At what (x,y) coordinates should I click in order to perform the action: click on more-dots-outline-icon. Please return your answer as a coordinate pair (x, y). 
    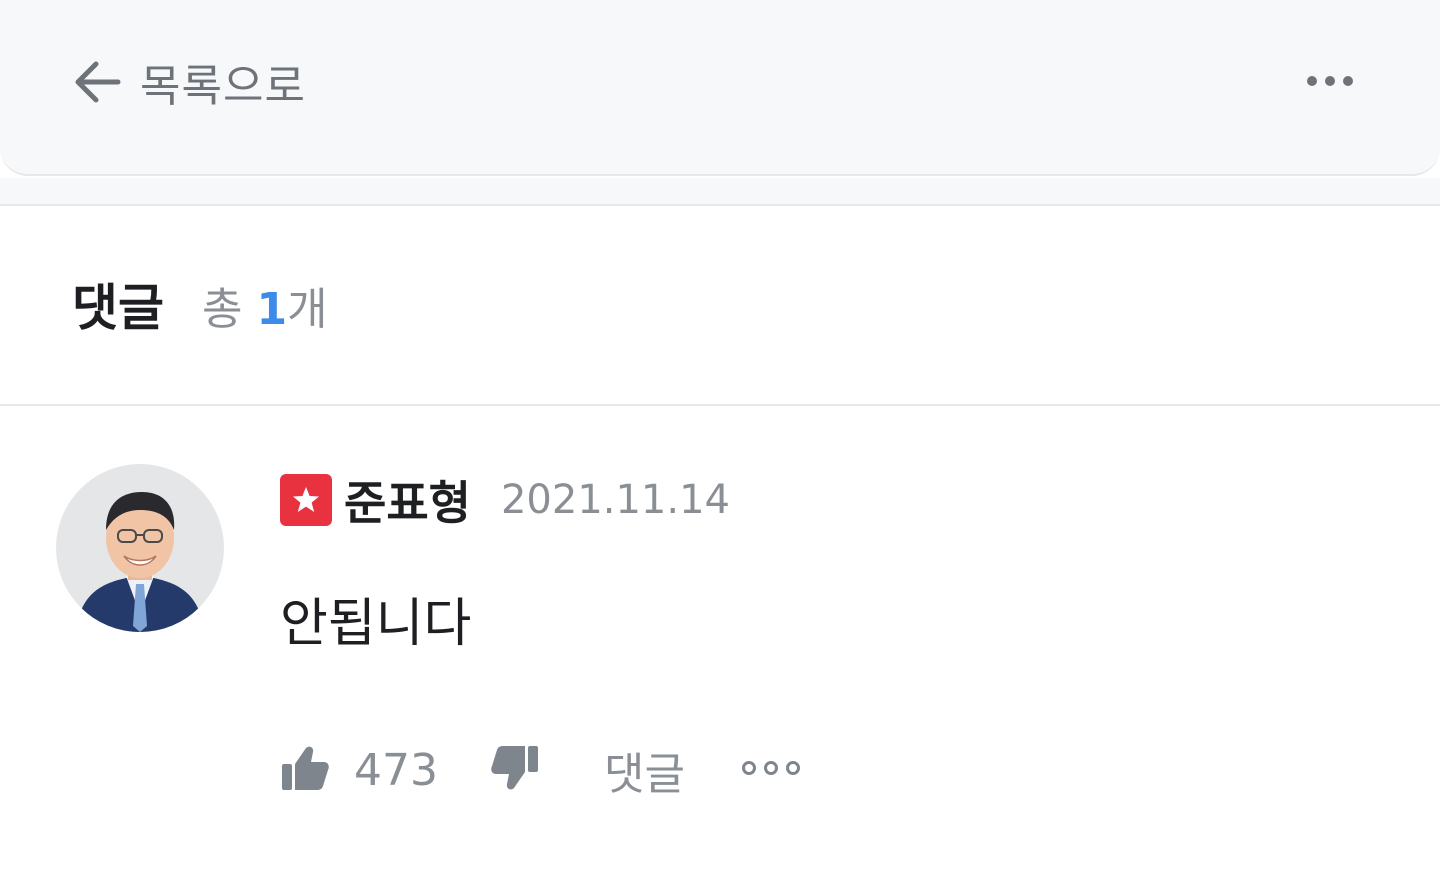
    Looking at the image, I should click on (771, 770).